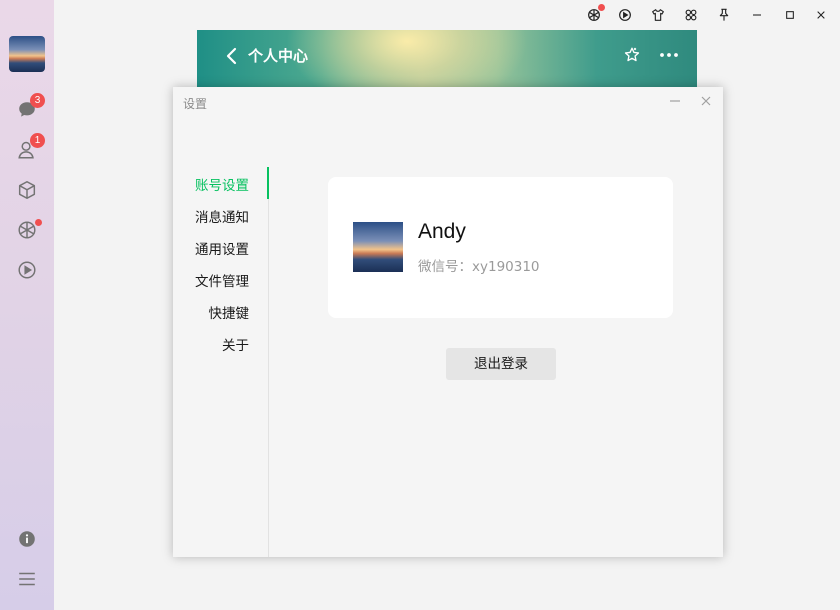 Image resolution: width=840 pixels, height=610 pixels. I want to click on nav-item-notifications: 消息通知, so click(222, 216).